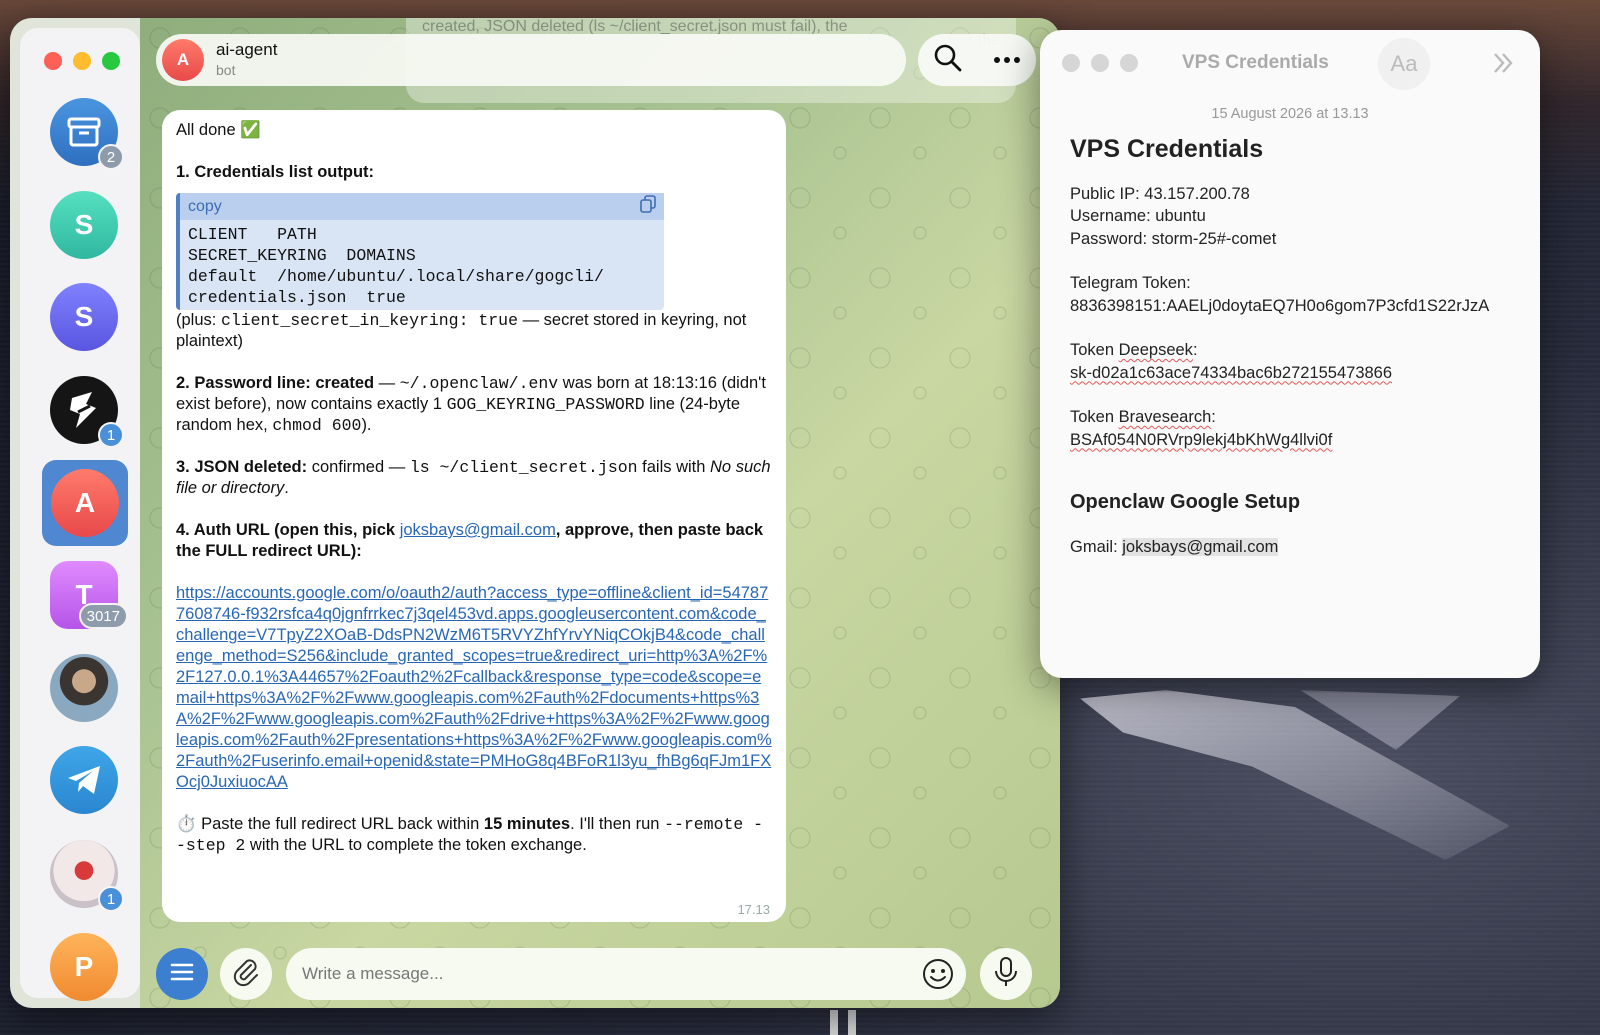 The image size is (1600, 1035). I want to click on sidebar-chat-telegram, so click(84, 780).